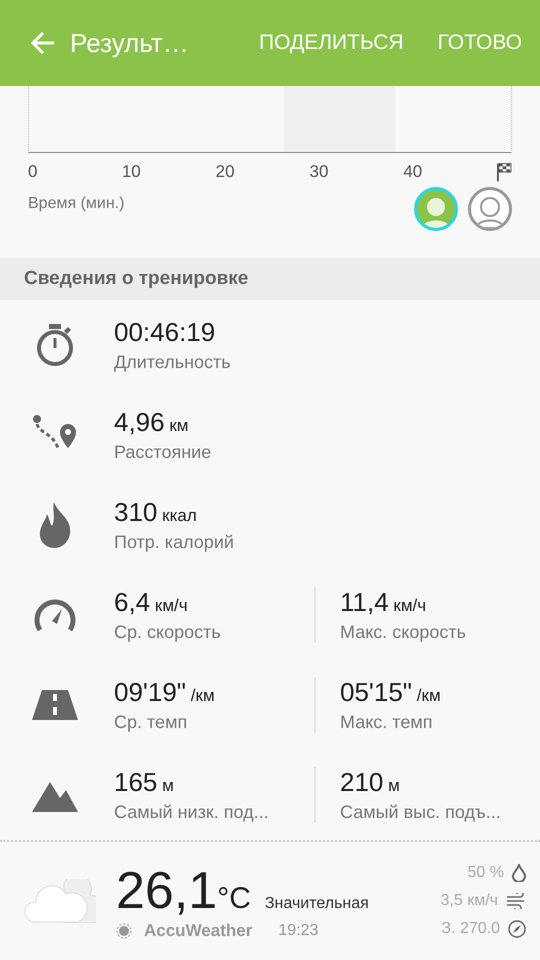 This screenshot has width=540, height=960. Describe the element at coordinates (55, 705) in the screenshot. I see `road-icon` at that location.